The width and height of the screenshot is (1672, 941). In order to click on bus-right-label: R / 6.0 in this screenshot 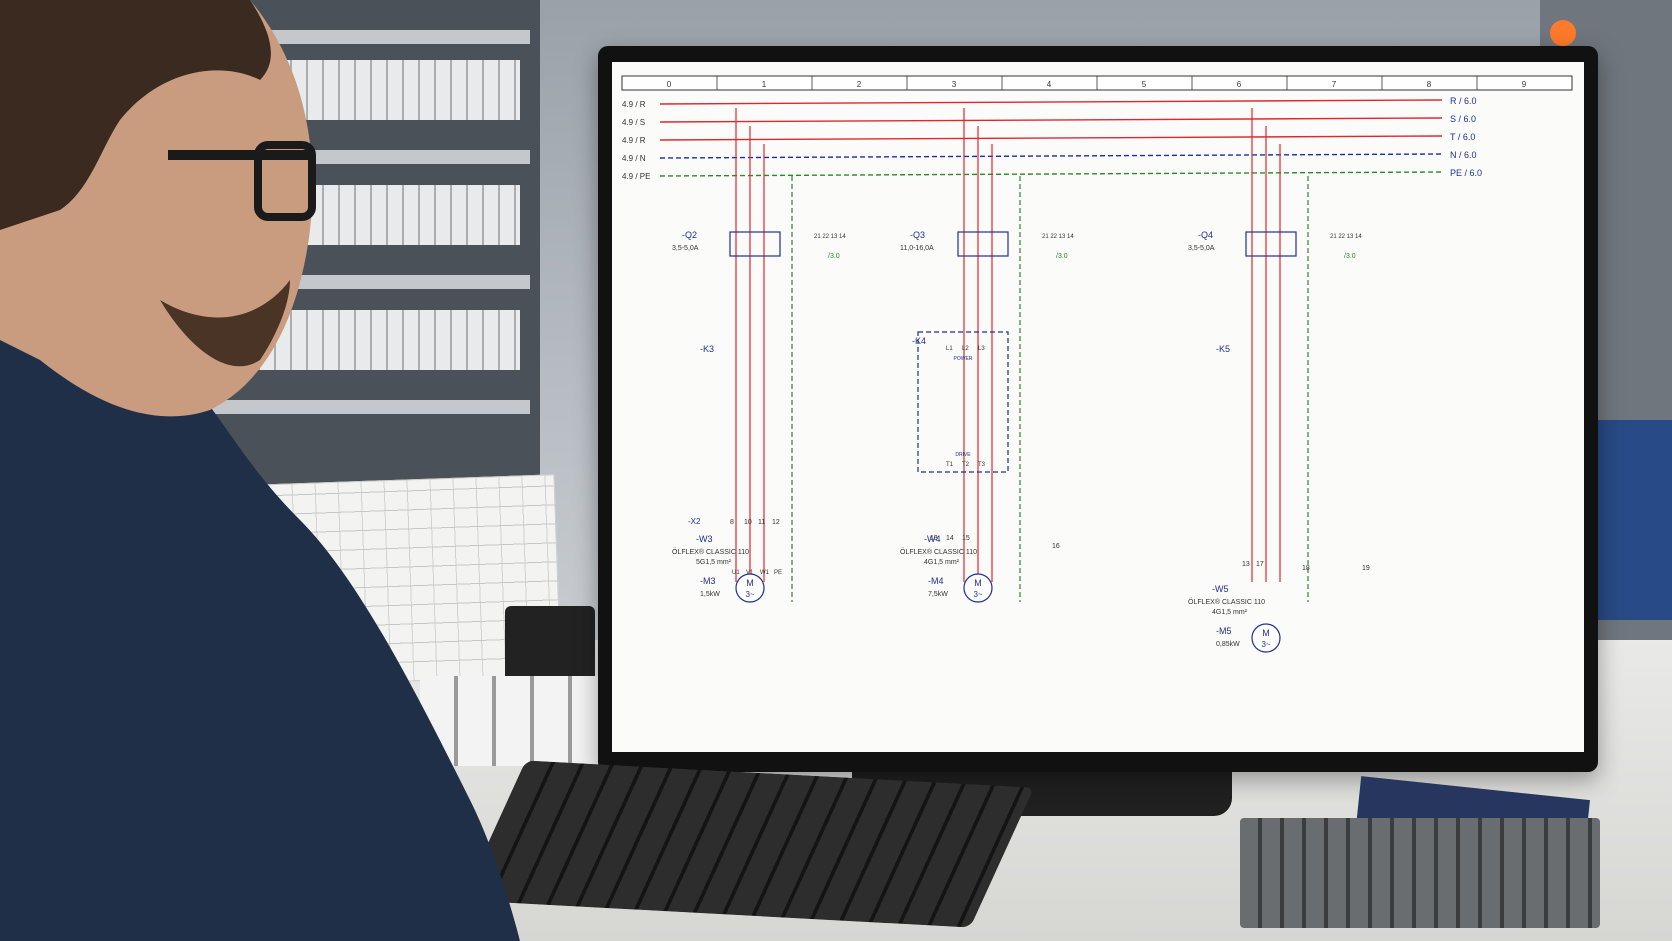, I will do `click(1463, 101)`.